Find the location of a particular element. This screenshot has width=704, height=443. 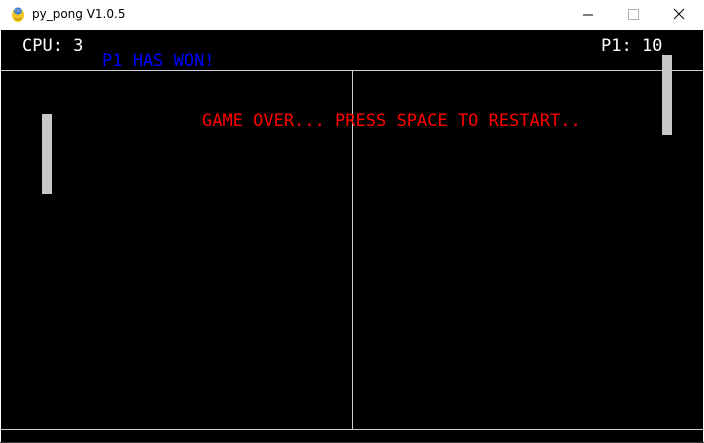

maximize-button is located at coordinates (633, 15).